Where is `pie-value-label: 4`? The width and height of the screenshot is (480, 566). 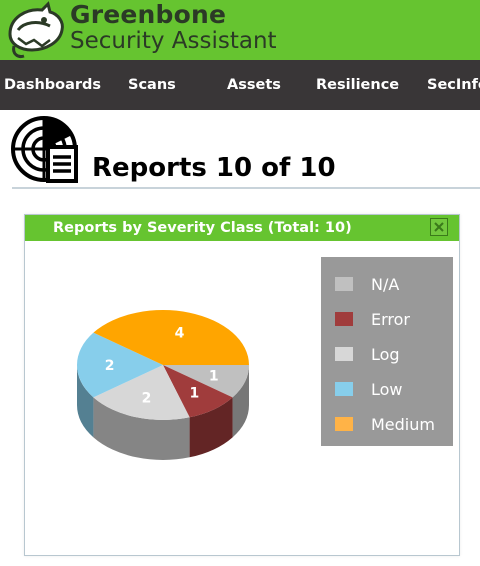
pie-value-label: 4 is located at coordinates (180, 334).